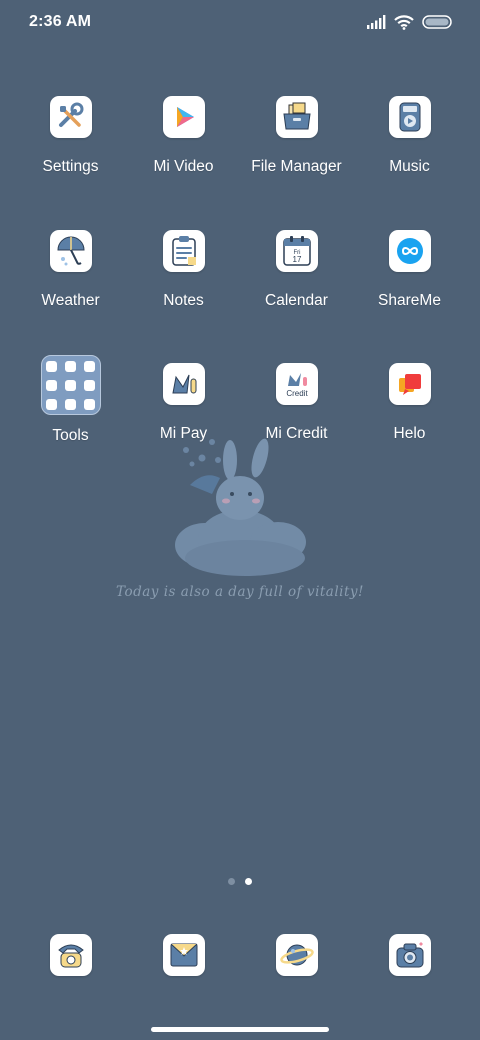 This screenshot has height=1040, width=480. What do you see at coordinates (183, 300) in the screenshot?
I see `app-label: Notes` at bounding box center [183, 300].